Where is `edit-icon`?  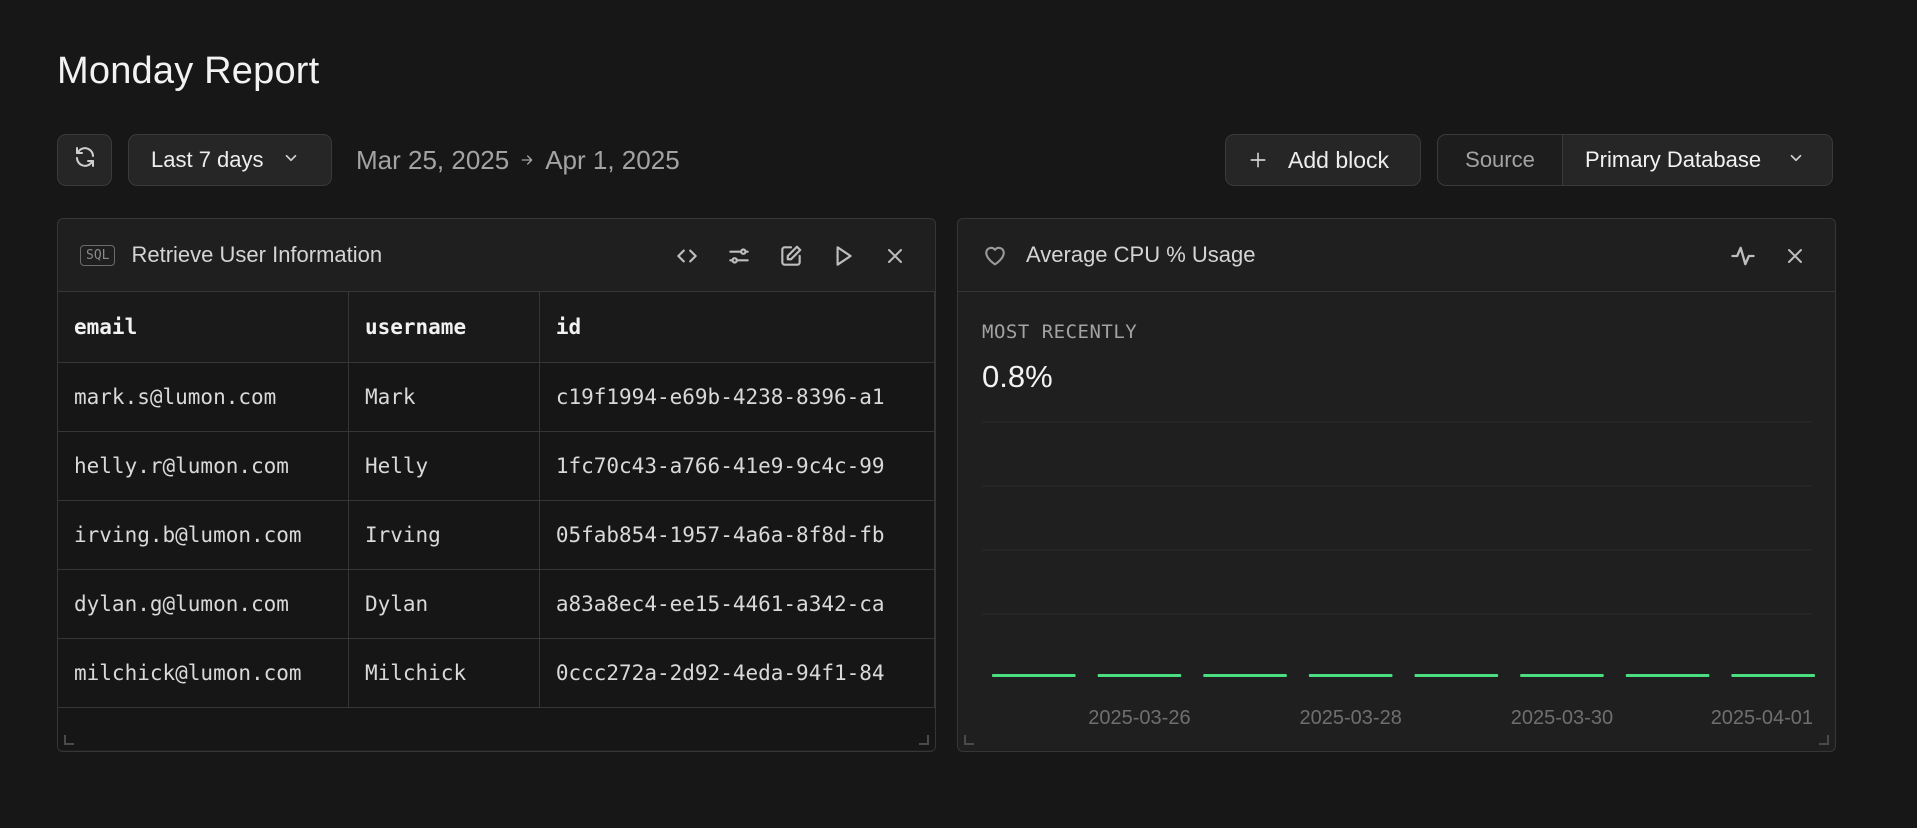
edit-icon is located at coordinates (791, 255).